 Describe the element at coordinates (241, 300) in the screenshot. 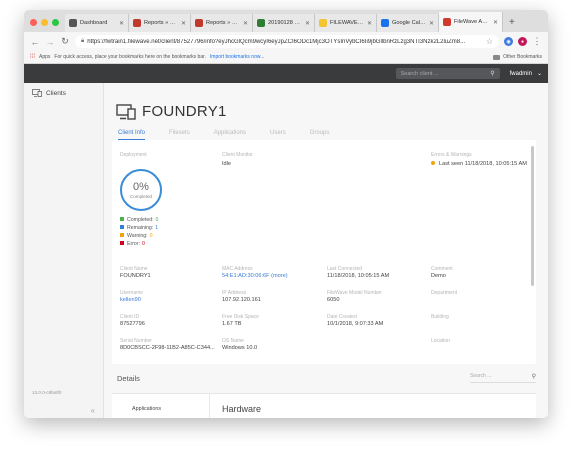

I see `ip-address-value: 107.92.120.161` at that location.